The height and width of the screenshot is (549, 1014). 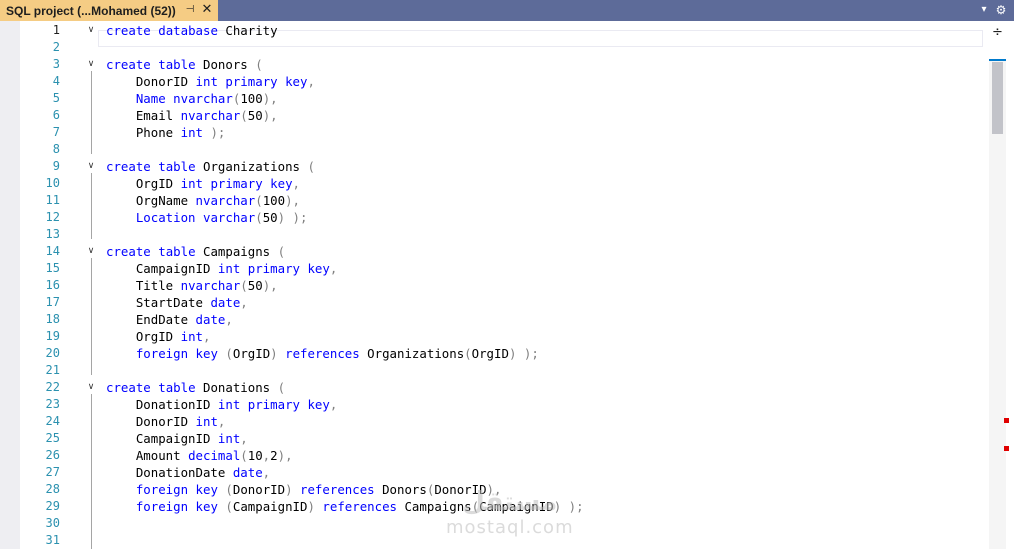 What do you see at coordinates (207, 9) in the screenshot?
I see `close-icon: ✕` at bounding box center [207, 9].